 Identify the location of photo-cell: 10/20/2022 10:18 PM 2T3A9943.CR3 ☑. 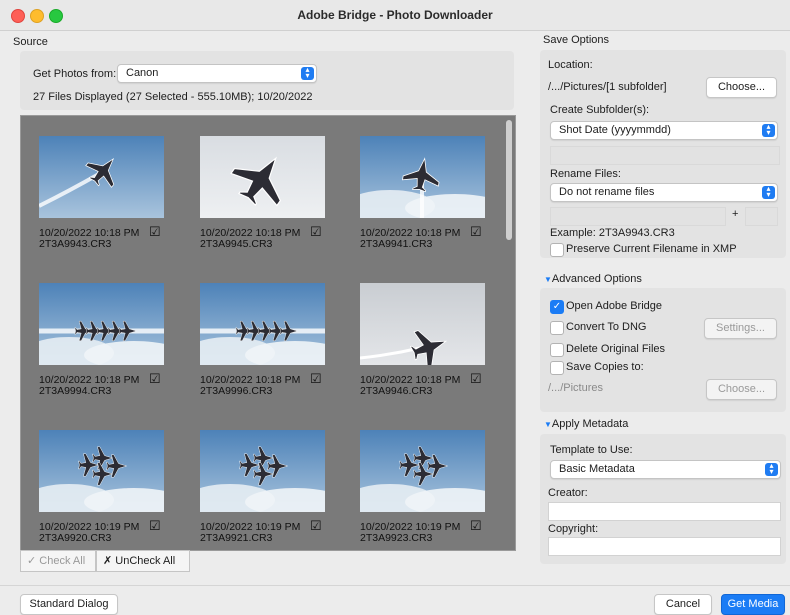
(101, 186).